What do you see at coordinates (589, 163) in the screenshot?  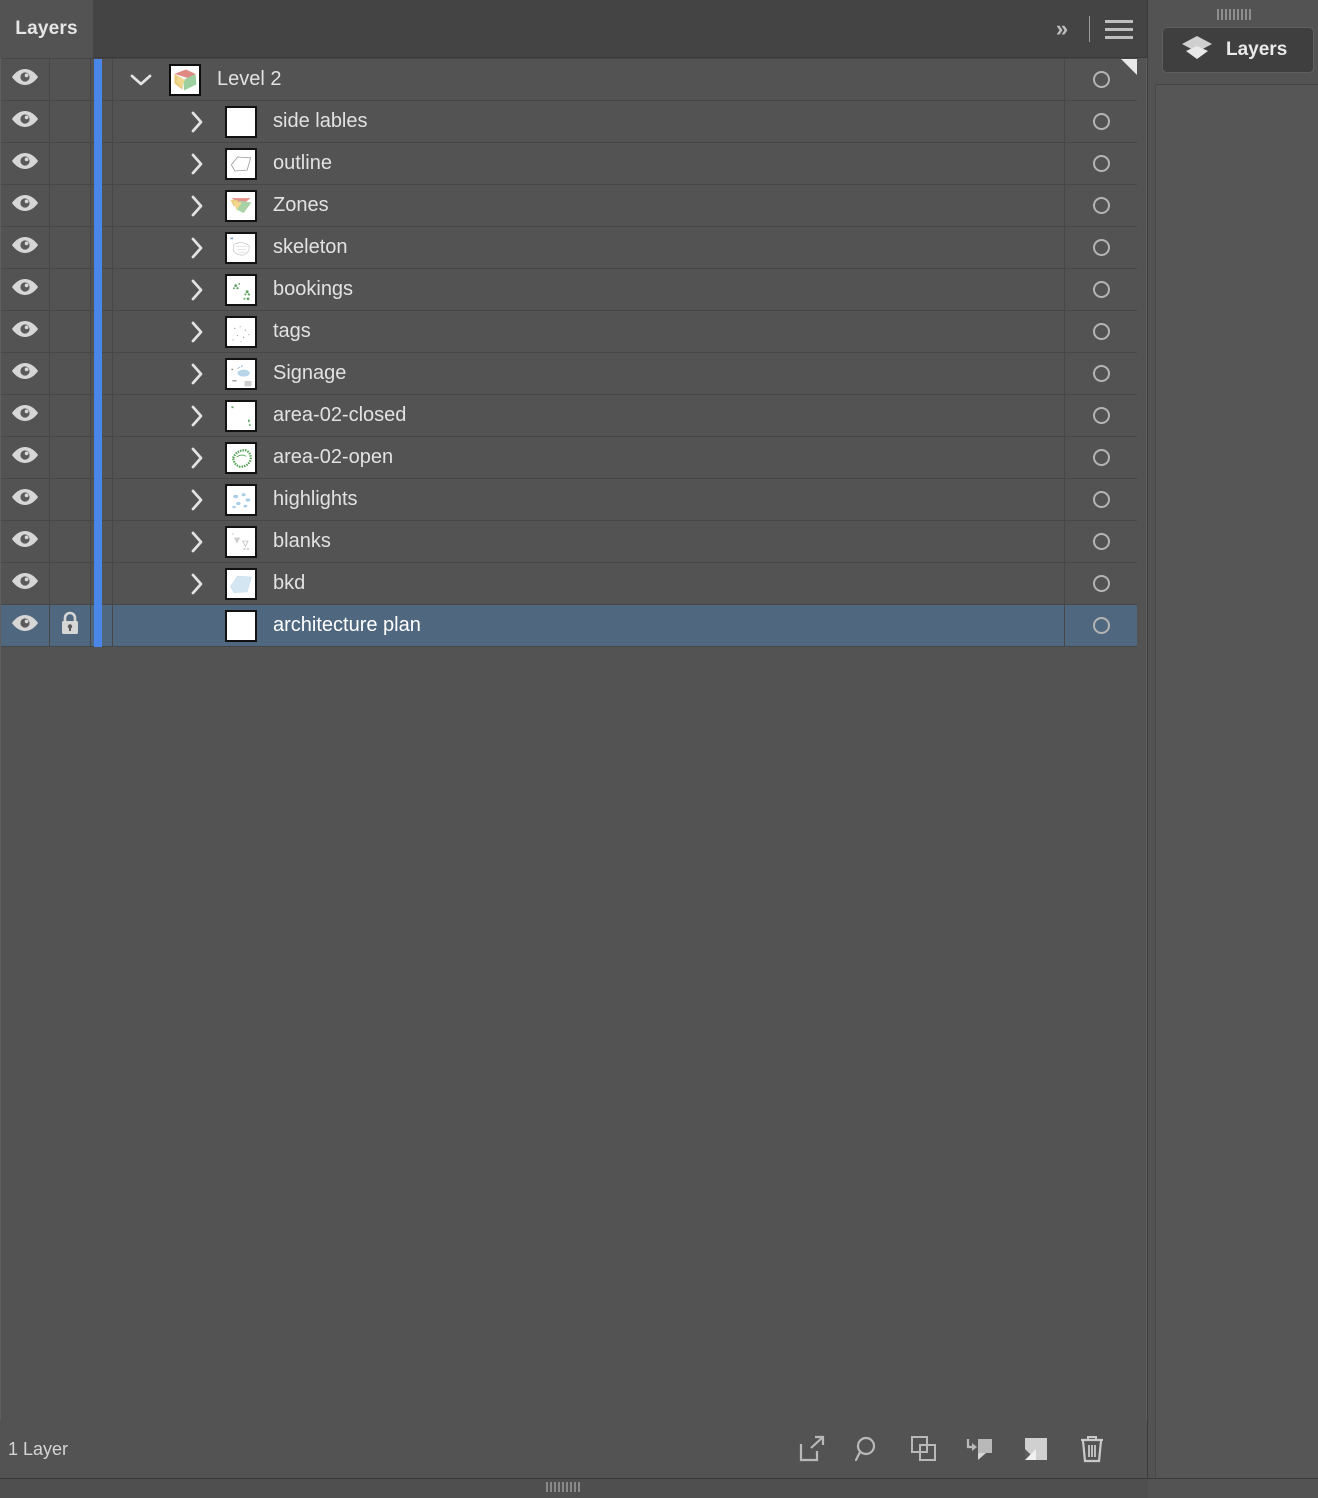 I see `layer-row-main: outline` at bounding box center [589, 163].